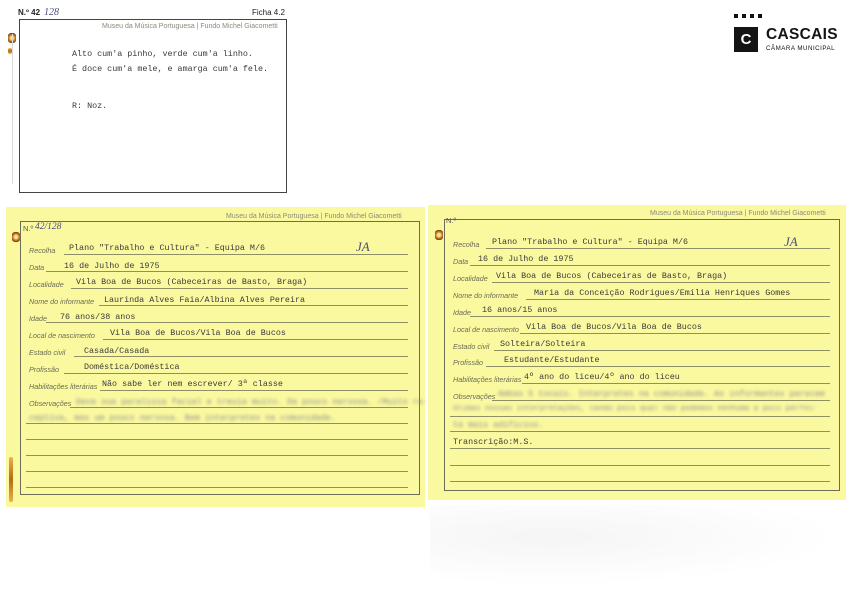 The width and height of the screenshot is (849, 600). Describe the element at coordinates (90, 106) in the screenshot. I see `ficha-answer: R: Noz.` at that location.